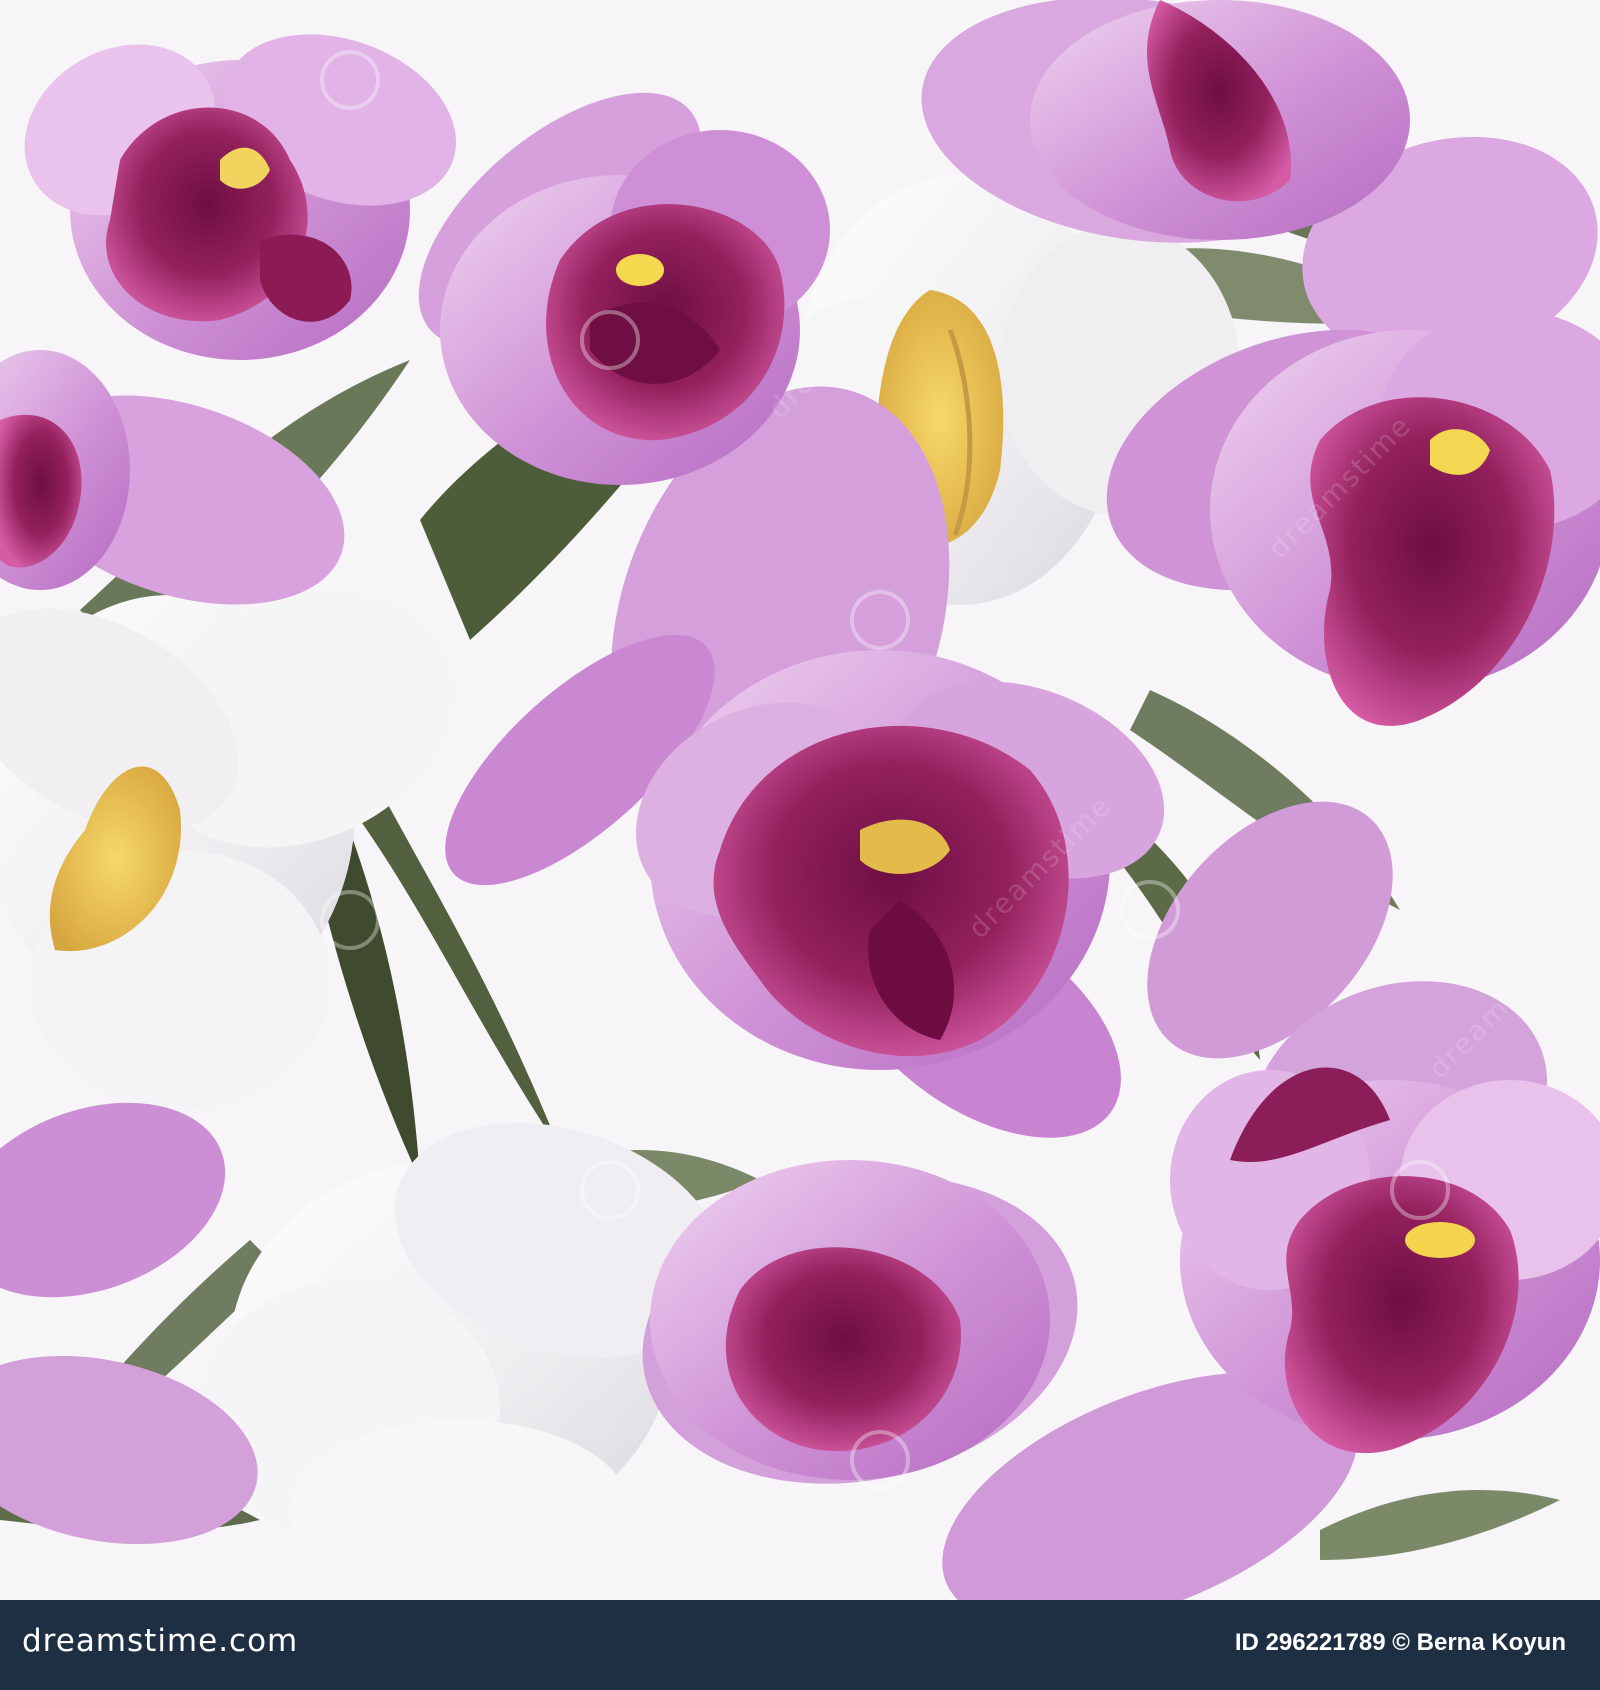 Image resolution: width=1600 pixels, height=1690 pixels. What do you see at coordinates (240, 197) in the screenshot?
I see `purple-orchid-top-left` at bounding box center [240, 197].